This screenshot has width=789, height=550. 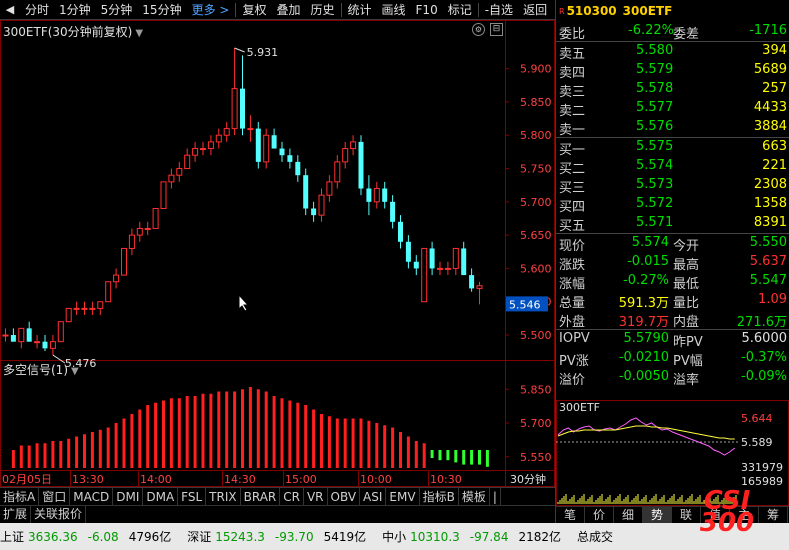 I want to click on indicator-tab: FSL, so click(x=192, y=496).